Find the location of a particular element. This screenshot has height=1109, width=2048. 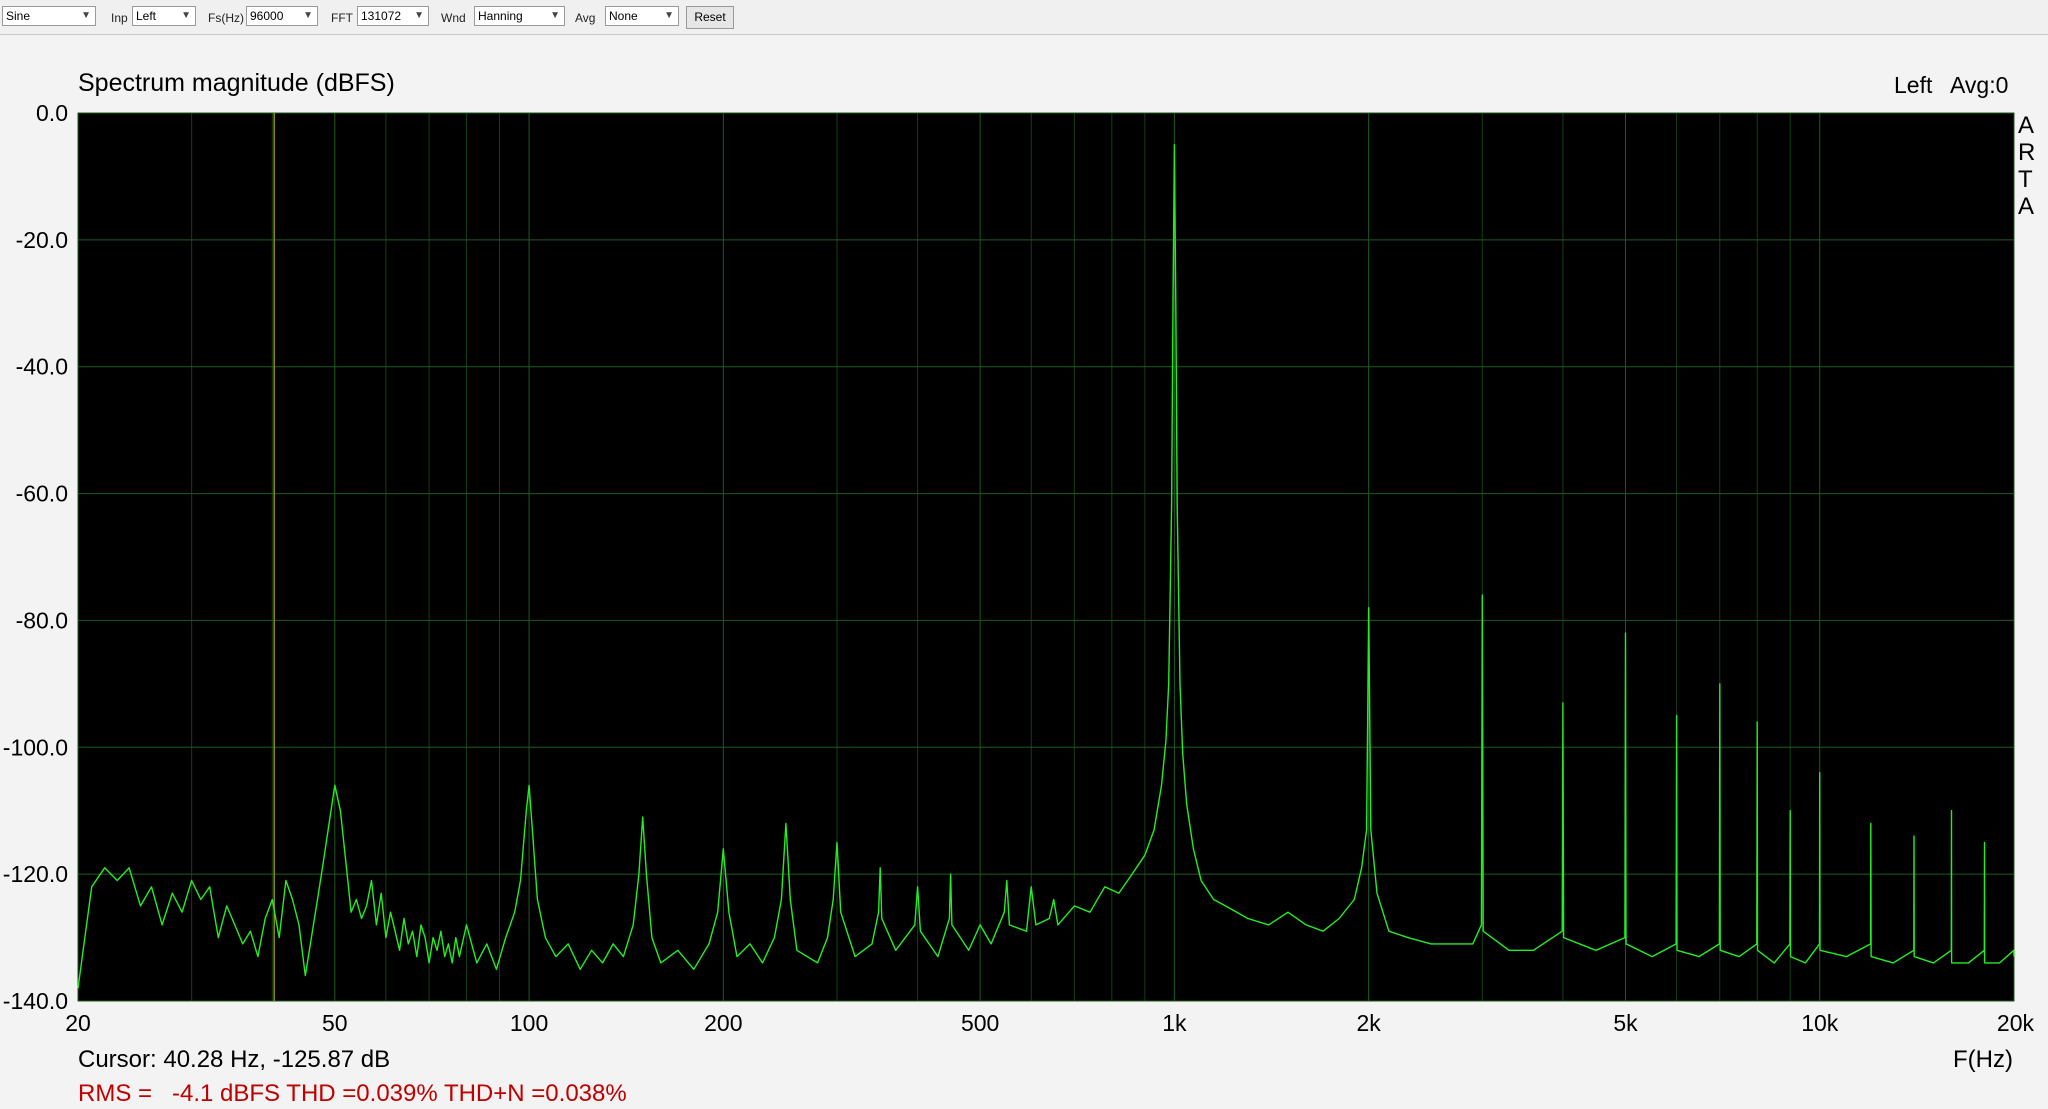

avg-count-label: Avg:0 is located at coordinates (1979, 85).